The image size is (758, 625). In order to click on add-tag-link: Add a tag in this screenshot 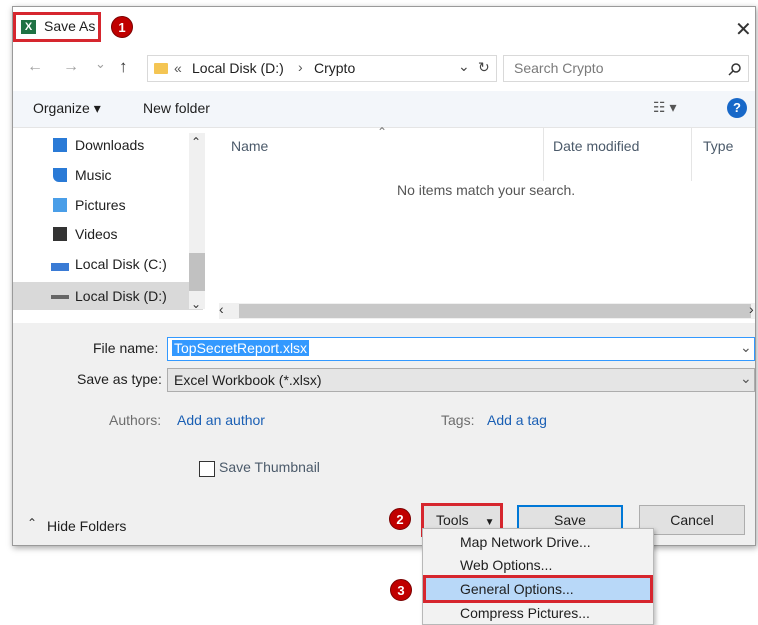, I will do `click(517, 420)`.